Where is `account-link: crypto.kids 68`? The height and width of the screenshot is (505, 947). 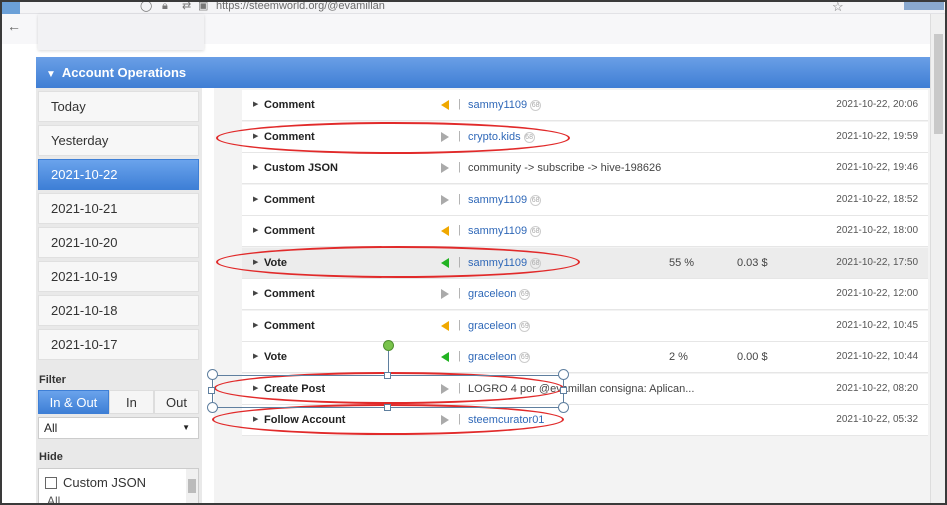
account-link: crypto.kids 68 is located at coordinates (501, 137).